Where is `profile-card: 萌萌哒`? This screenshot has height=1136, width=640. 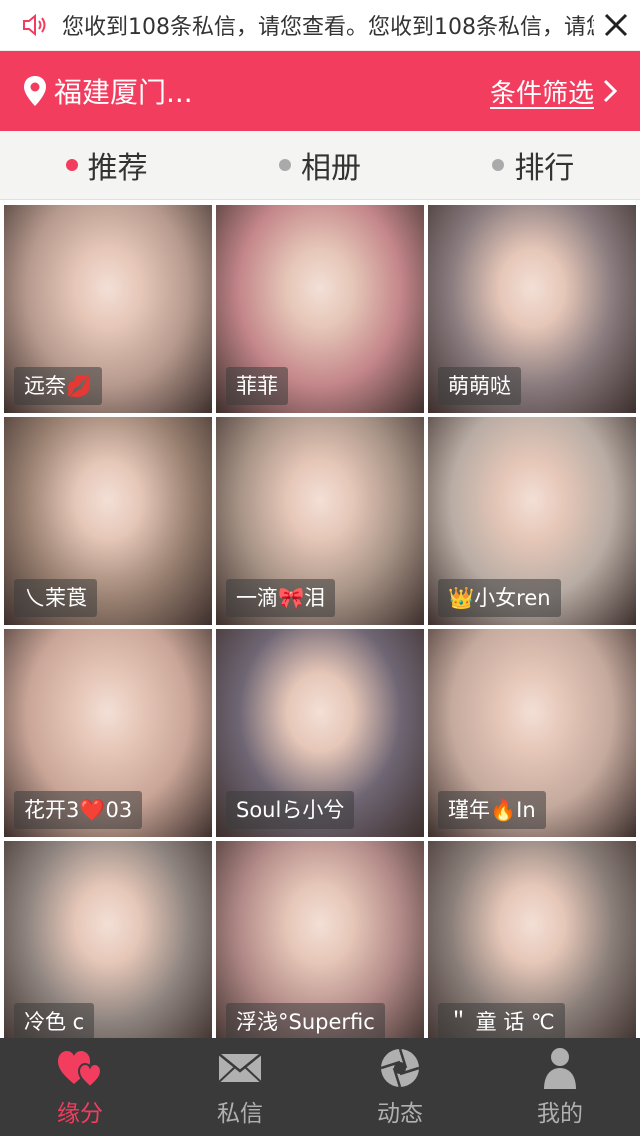 profile-card: 萌萌哒 is located at coordinates (532, 309).